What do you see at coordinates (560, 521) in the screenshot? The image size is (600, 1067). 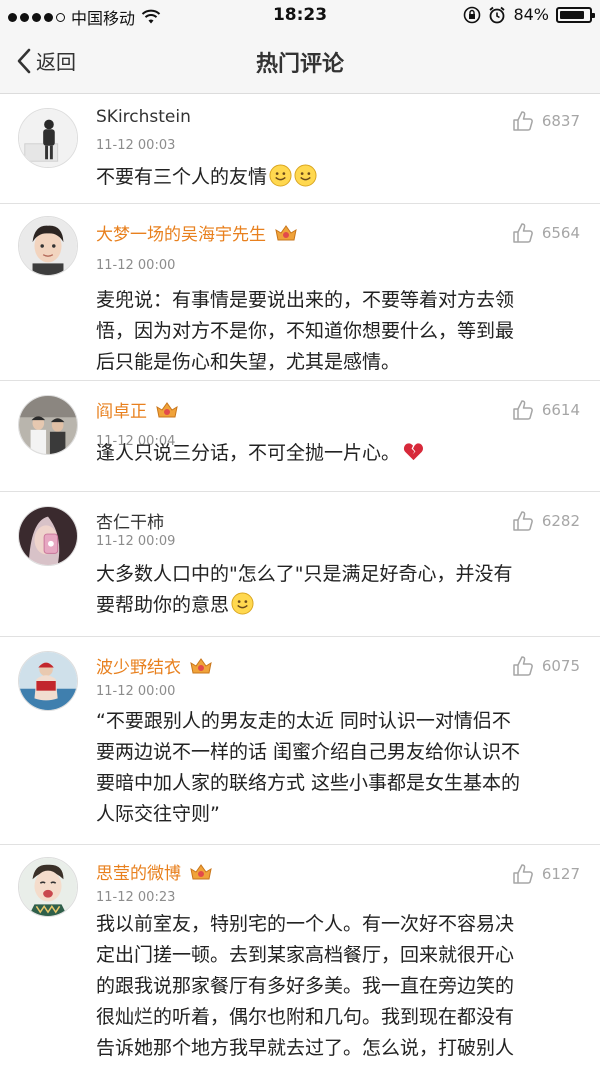 I see `like-count: 6282` at bounding box center [560, 521].